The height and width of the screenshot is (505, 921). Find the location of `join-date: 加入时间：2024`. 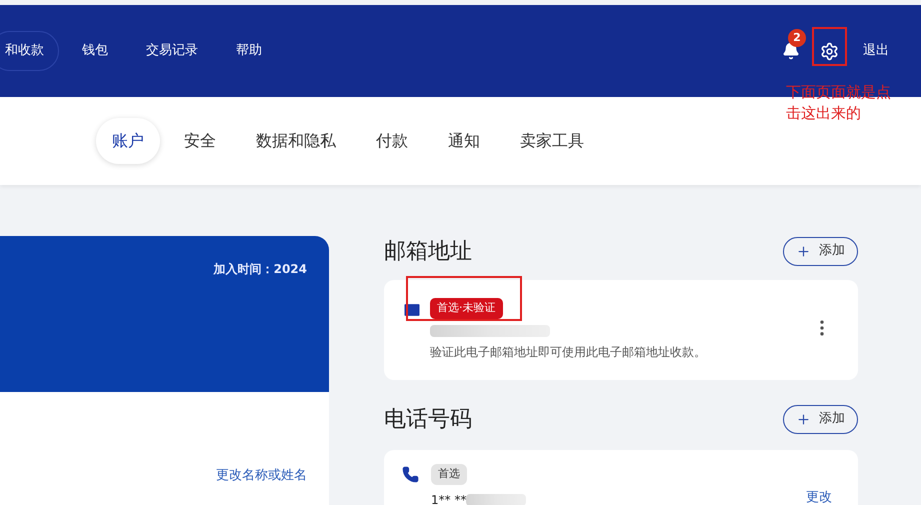

join-date: 加入时间：2024 is located at coordinates (260, 268).